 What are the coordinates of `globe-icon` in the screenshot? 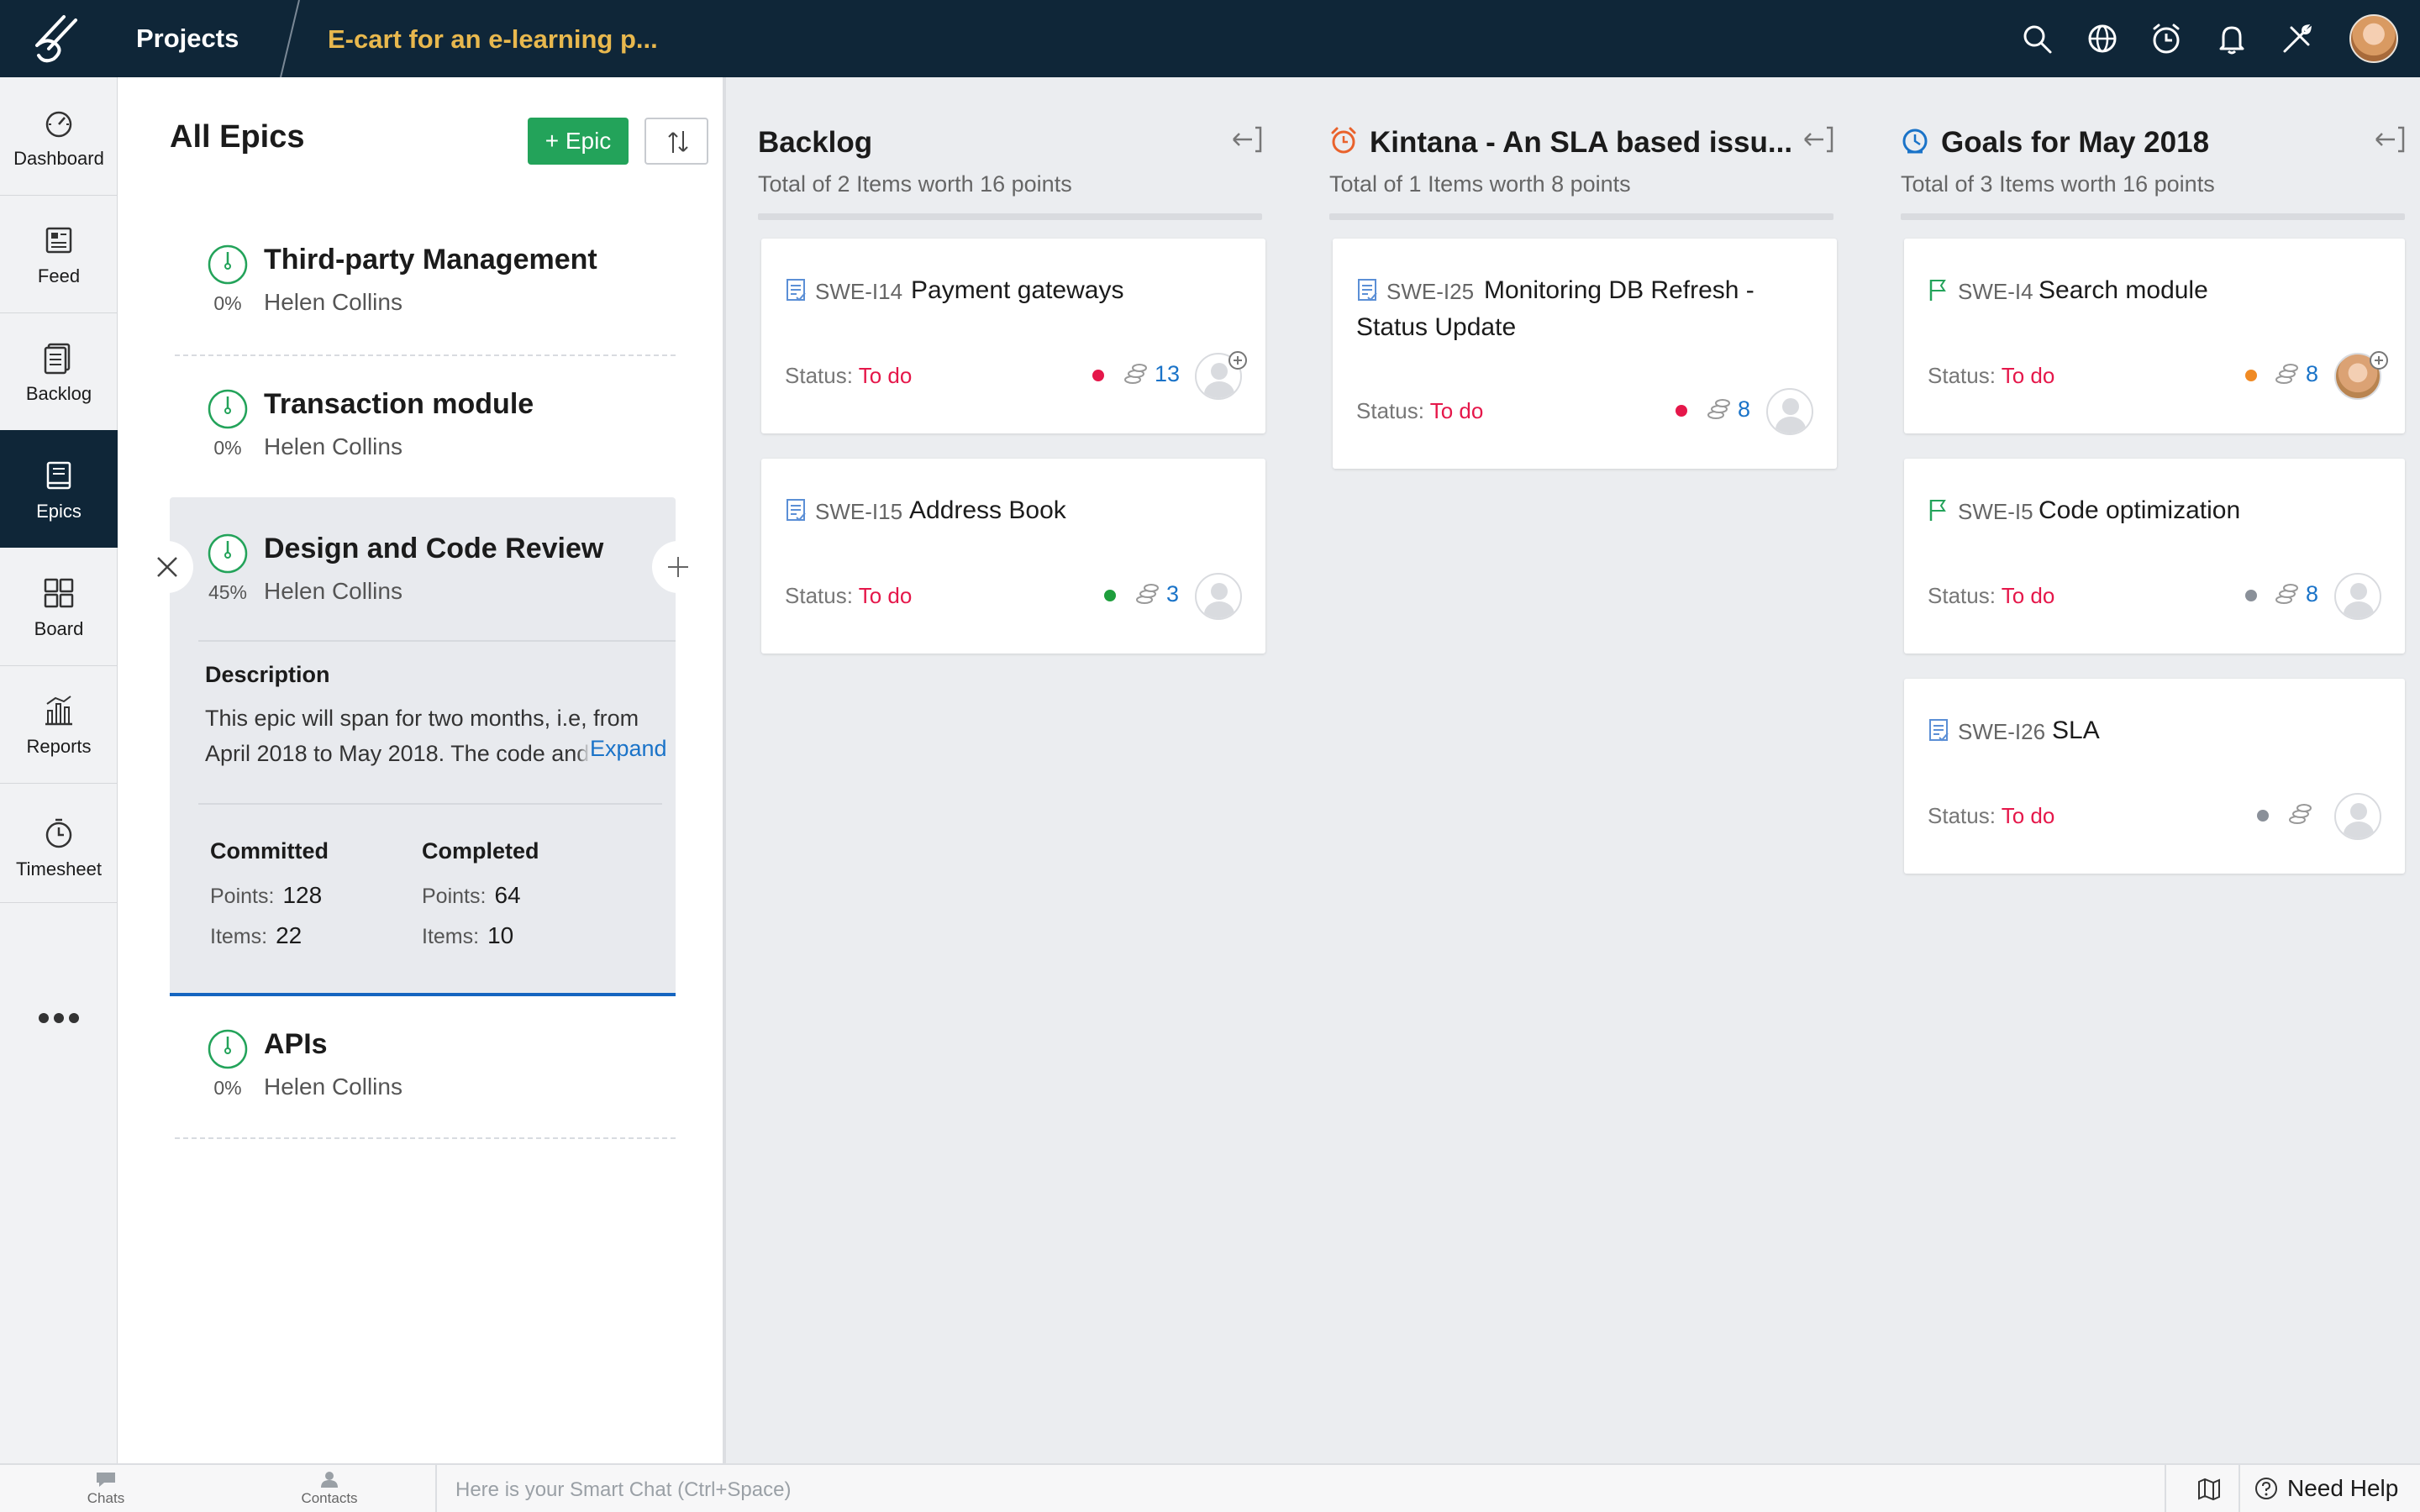 It's located at (2102, 38).